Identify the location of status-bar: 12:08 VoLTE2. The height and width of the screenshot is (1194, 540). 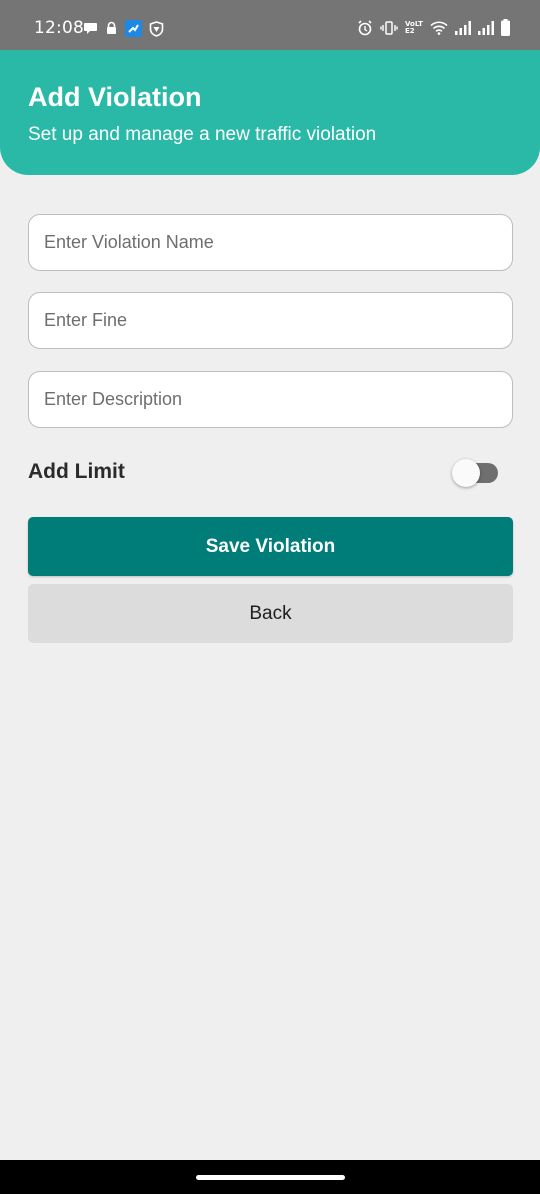
(270, 28).